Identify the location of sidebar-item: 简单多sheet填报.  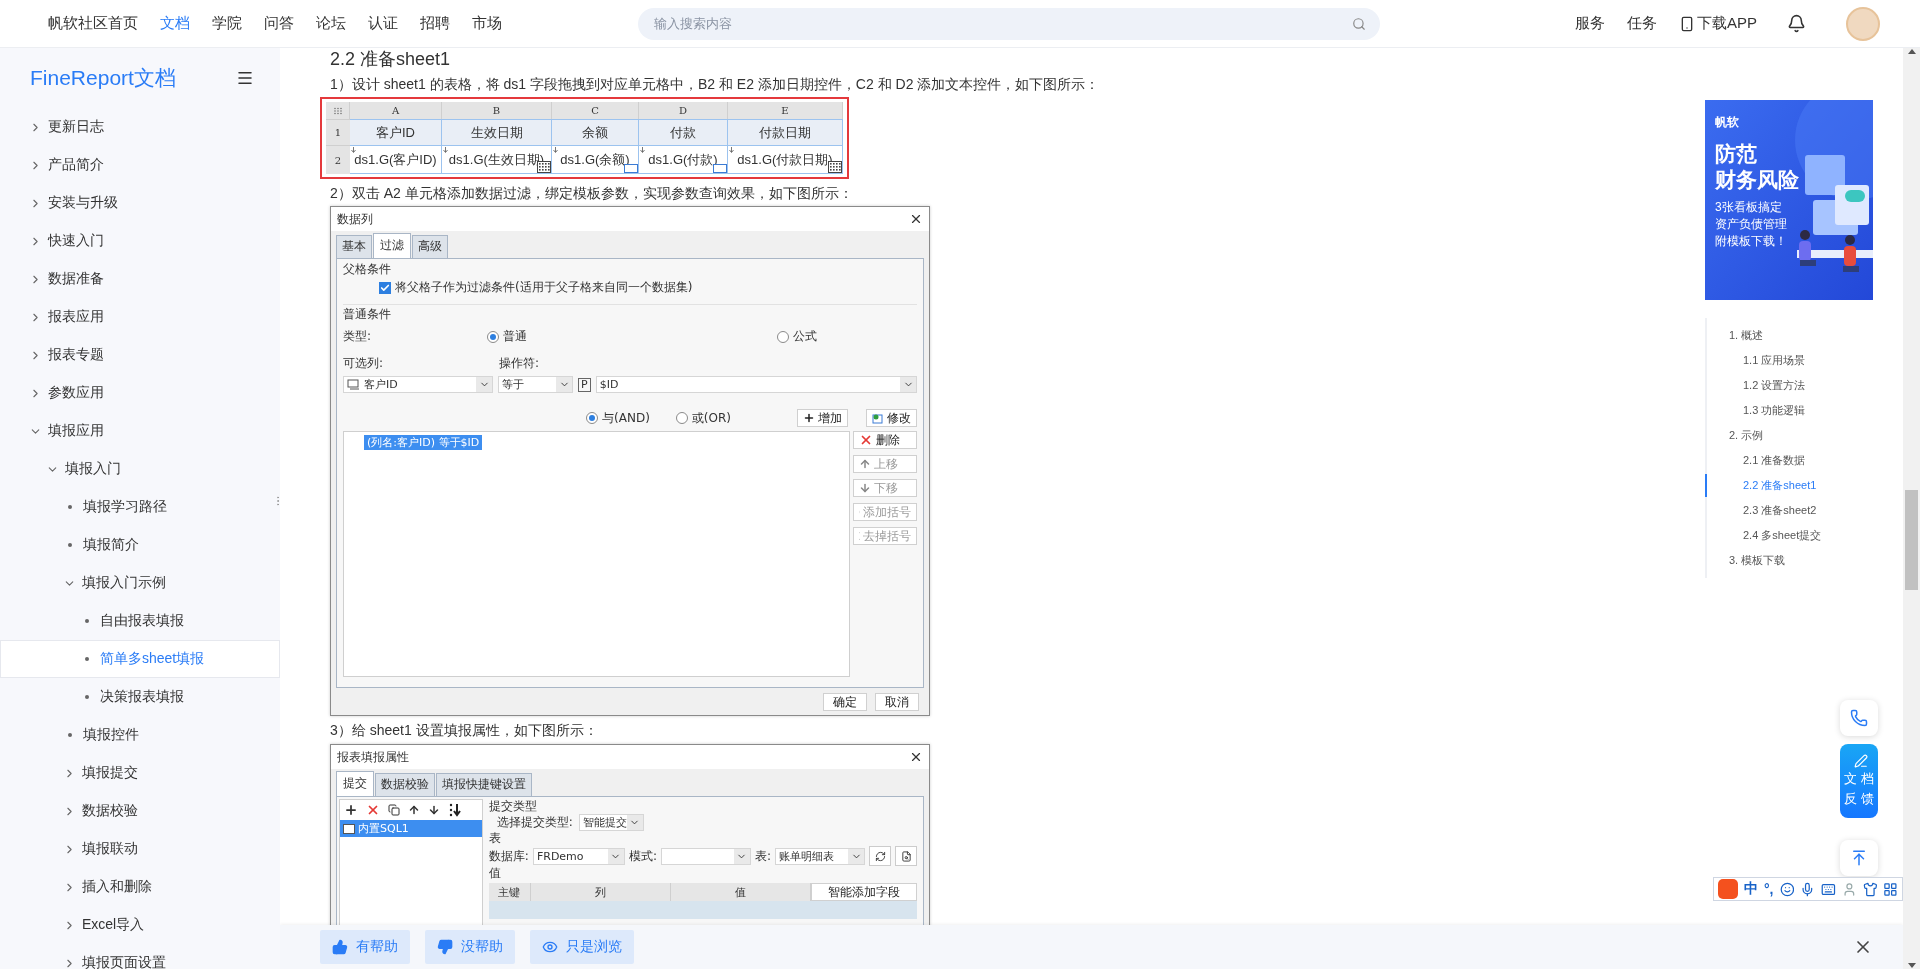
(140, 659).